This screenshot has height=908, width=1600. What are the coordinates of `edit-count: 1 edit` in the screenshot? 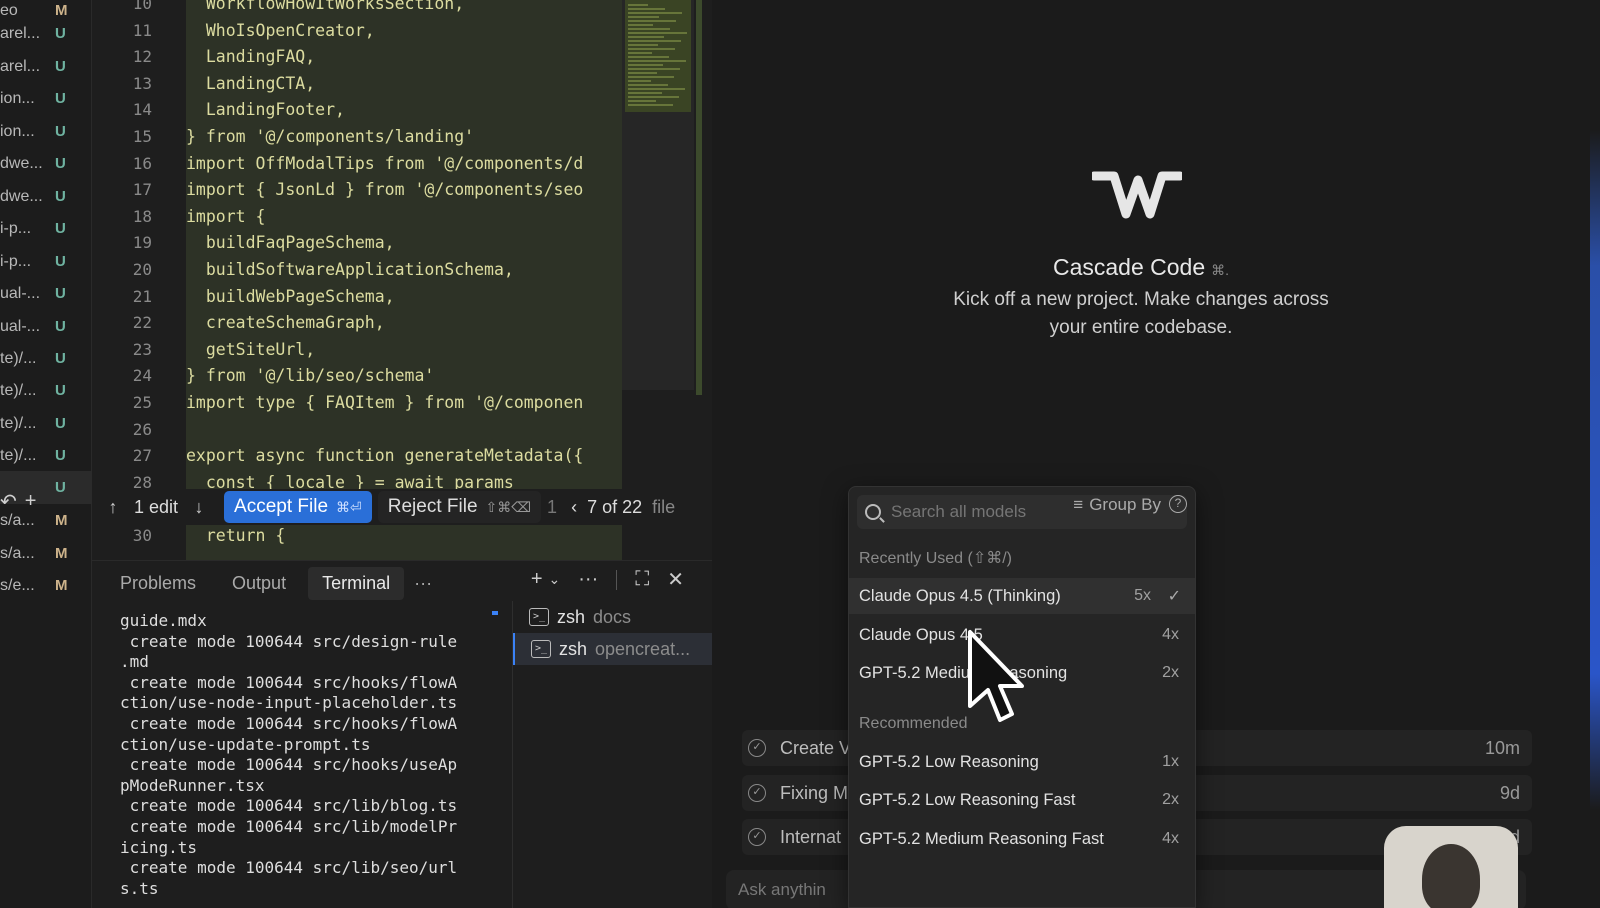 It's located at (156, 506).